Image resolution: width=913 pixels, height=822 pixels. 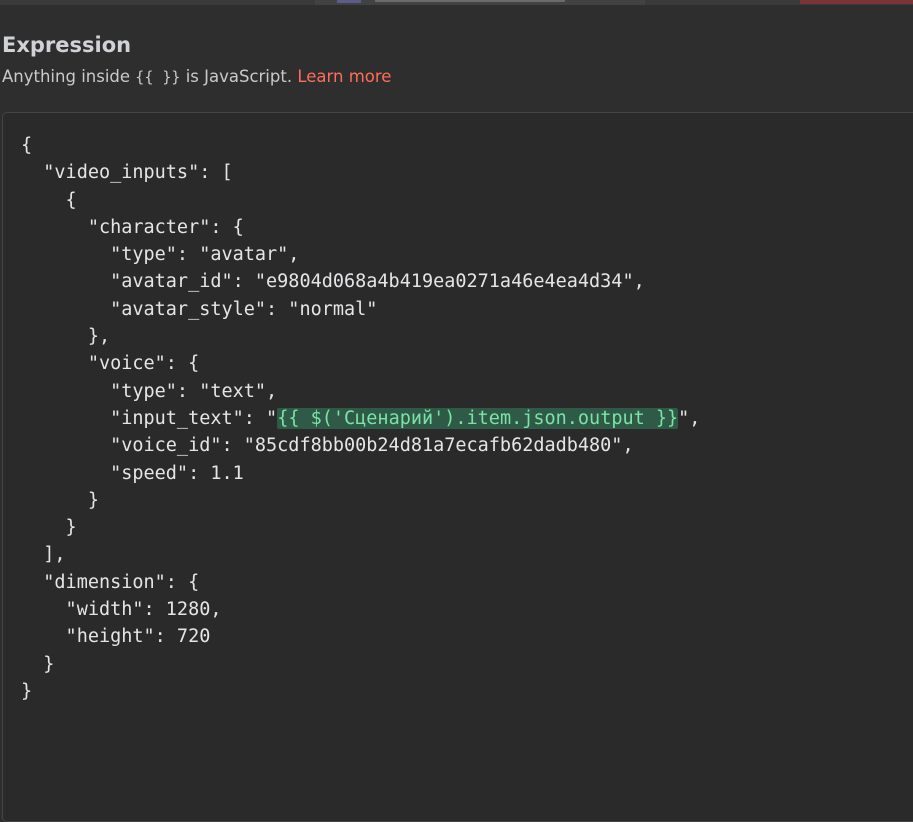 I want to click on code-line: "width": 1280,, so click(x=360, y=609).